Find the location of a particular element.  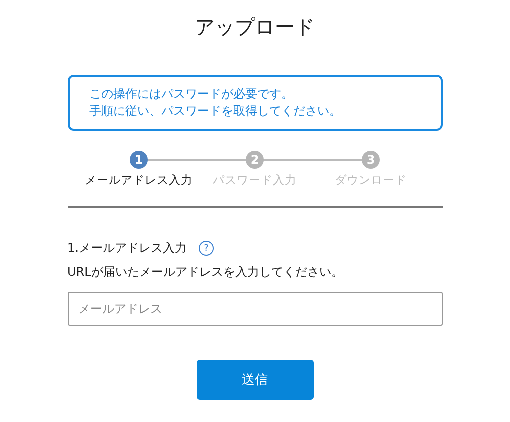

notice-text: この操作にはパスワードが必要です。 is located at coordinates (192, 94).